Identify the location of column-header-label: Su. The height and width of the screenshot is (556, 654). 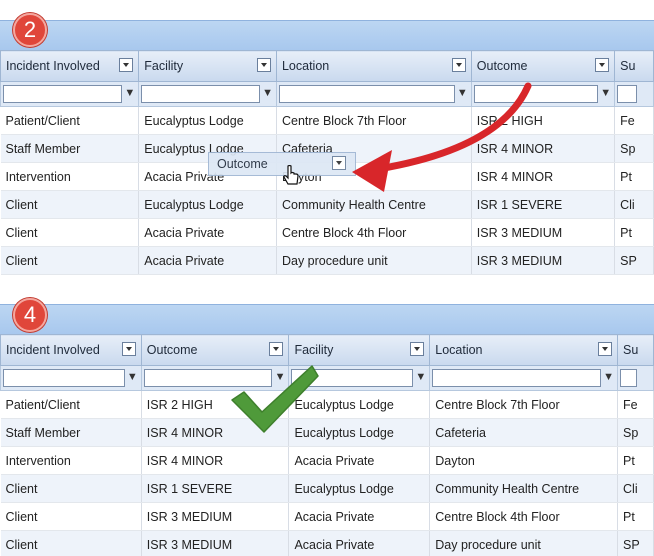
(631, 350).